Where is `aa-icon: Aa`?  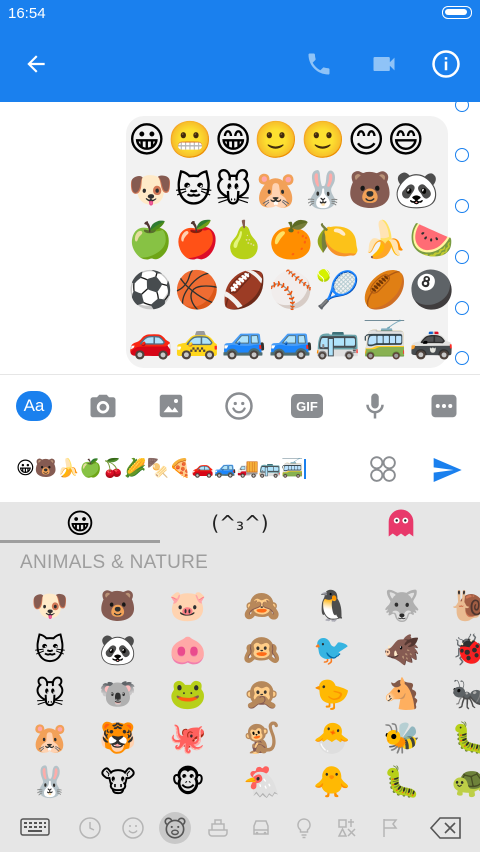
aa-icon: Aa is located at coordinates (34, 406).